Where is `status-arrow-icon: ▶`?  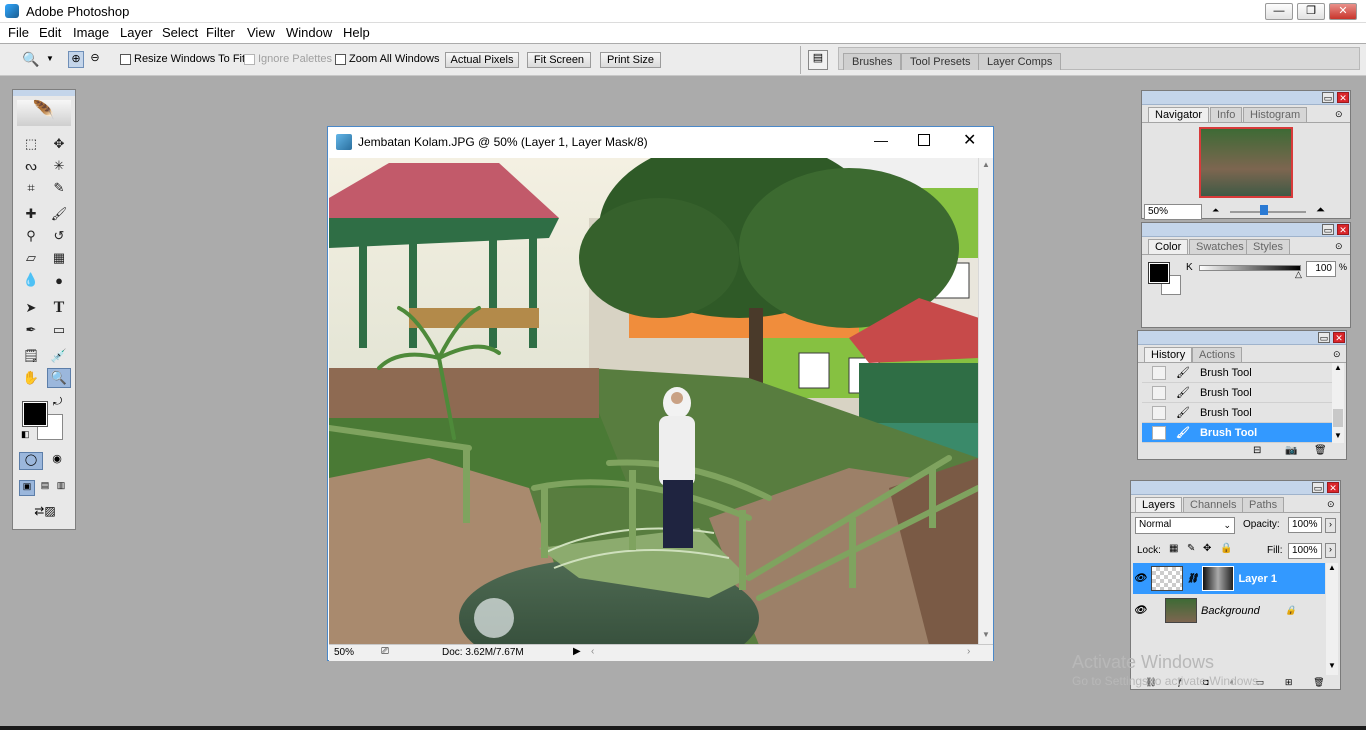 status-arrow-icon: ▶ is located at coordinates (577, 651).